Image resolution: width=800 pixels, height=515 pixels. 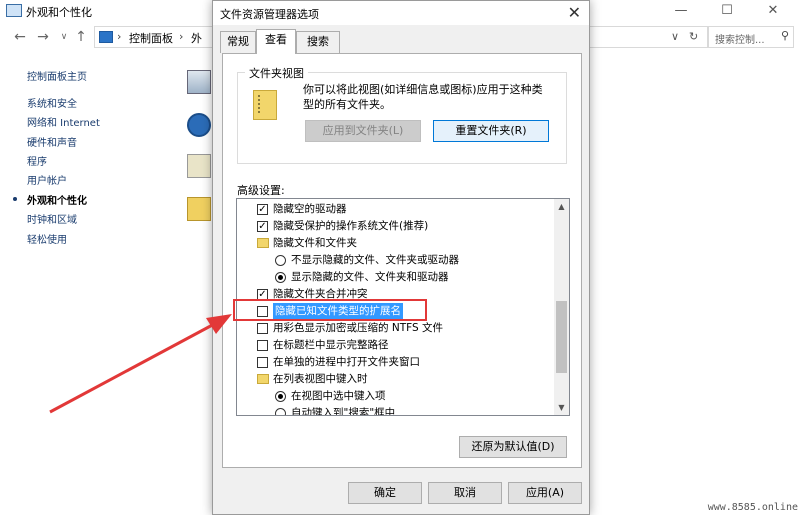 What do you see at coordinates (106, 37) in the screenshot?
I see `control-panel-small-icon` at bounding box center [106, 37].